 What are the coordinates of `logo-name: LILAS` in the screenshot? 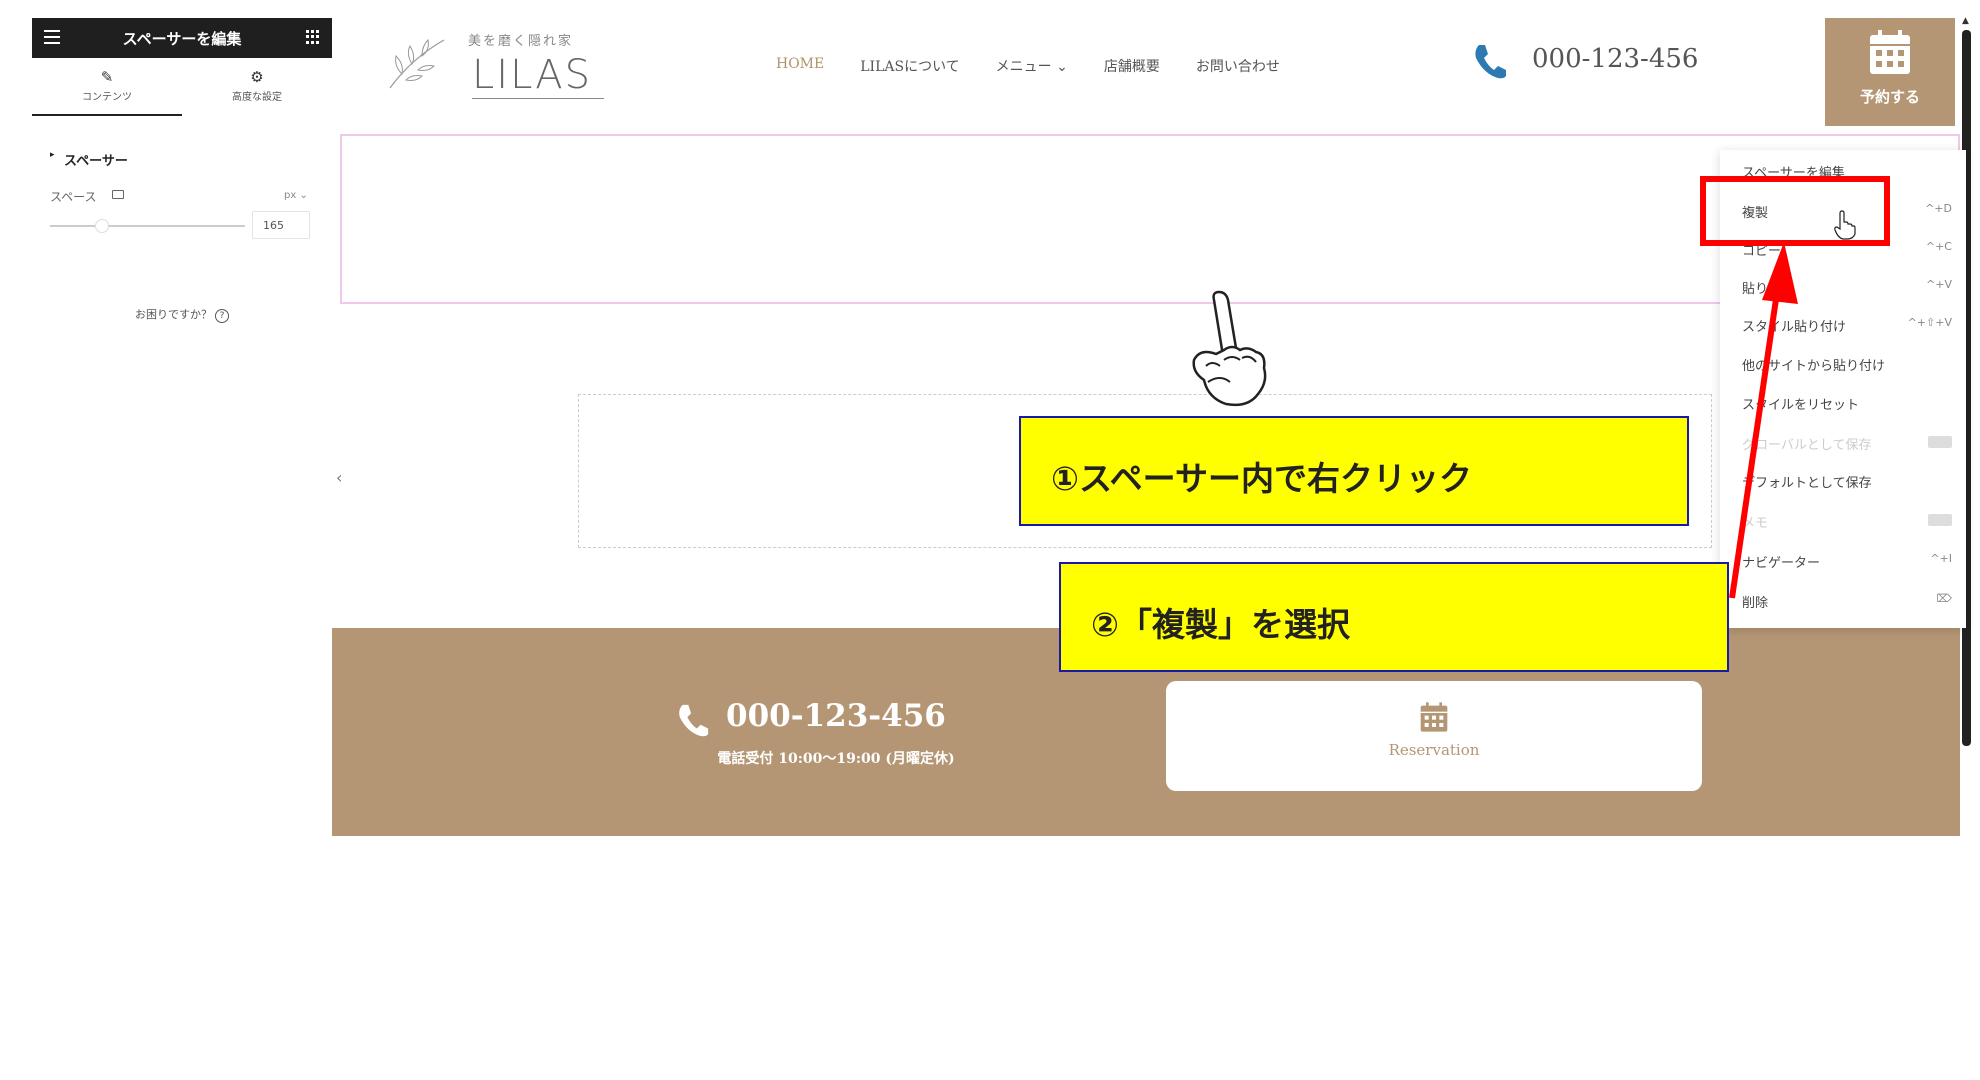 It's located at (532, 75).